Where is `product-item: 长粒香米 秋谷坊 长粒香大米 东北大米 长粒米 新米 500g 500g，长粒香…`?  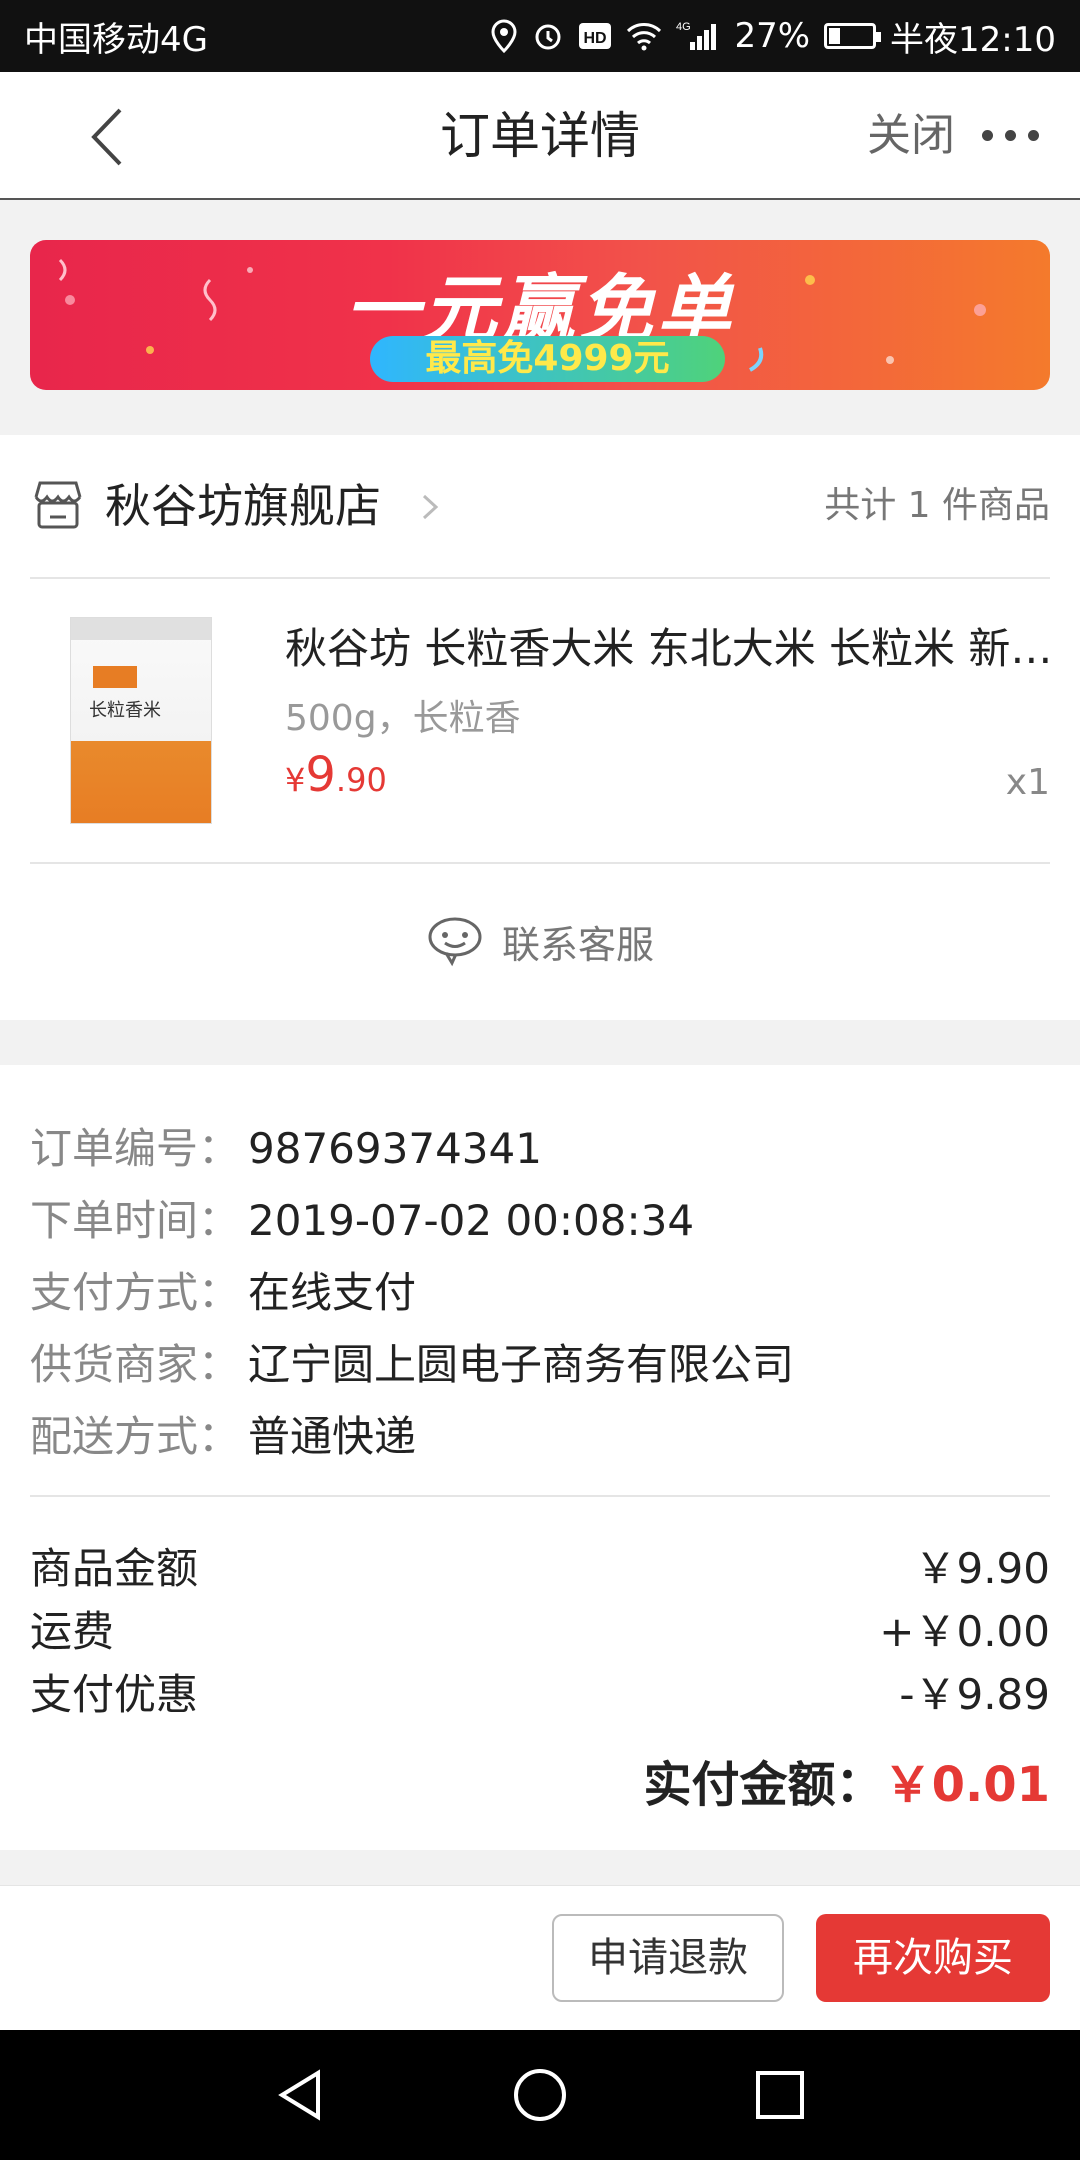 product-item: 长粒香米 秋谷坊 长粒香大米 东北大米 长粒米 新米 500g 500g，长粒香… is located at coordinates (547, 720).